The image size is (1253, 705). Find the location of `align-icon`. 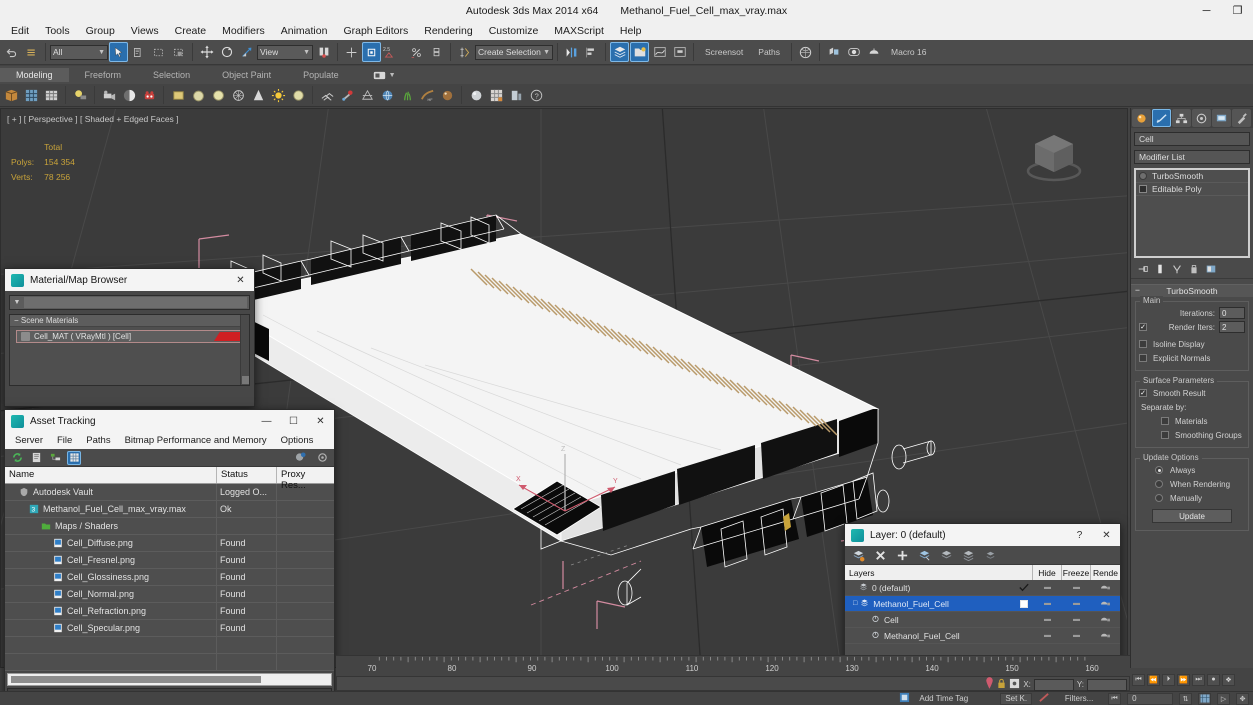

align-icon is located at coordinates (591, 52).